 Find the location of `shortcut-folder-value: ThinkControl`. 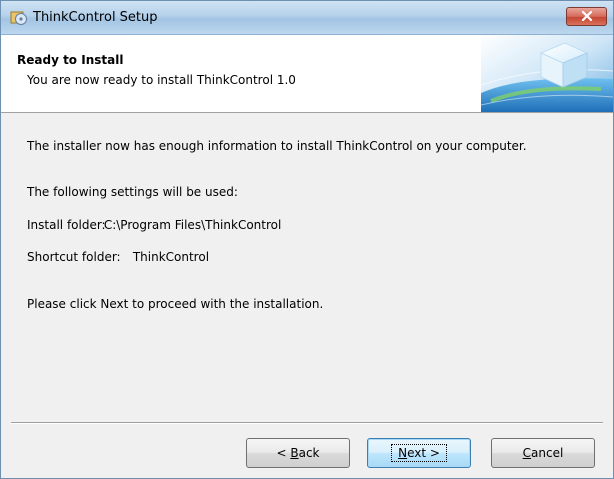

shortcut-folder-value: ThinkControl is located at coordinates (171, 257).